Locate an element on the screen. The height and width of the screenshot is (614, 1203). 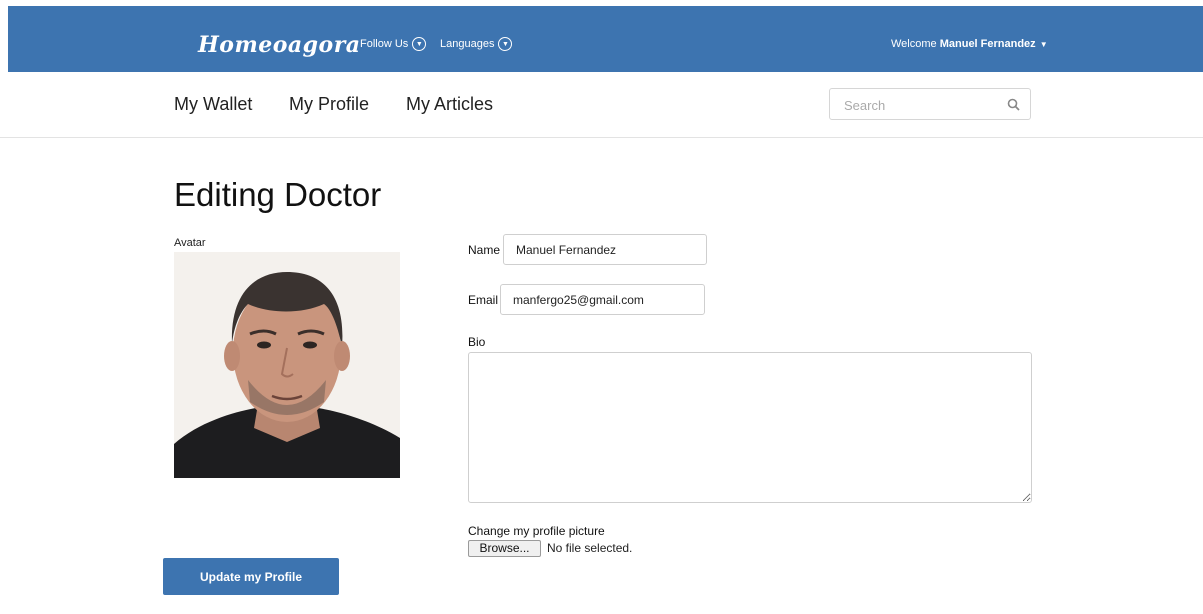
main-nav: My Wallet My Profile My Articles is located at coordinates (601, 105).